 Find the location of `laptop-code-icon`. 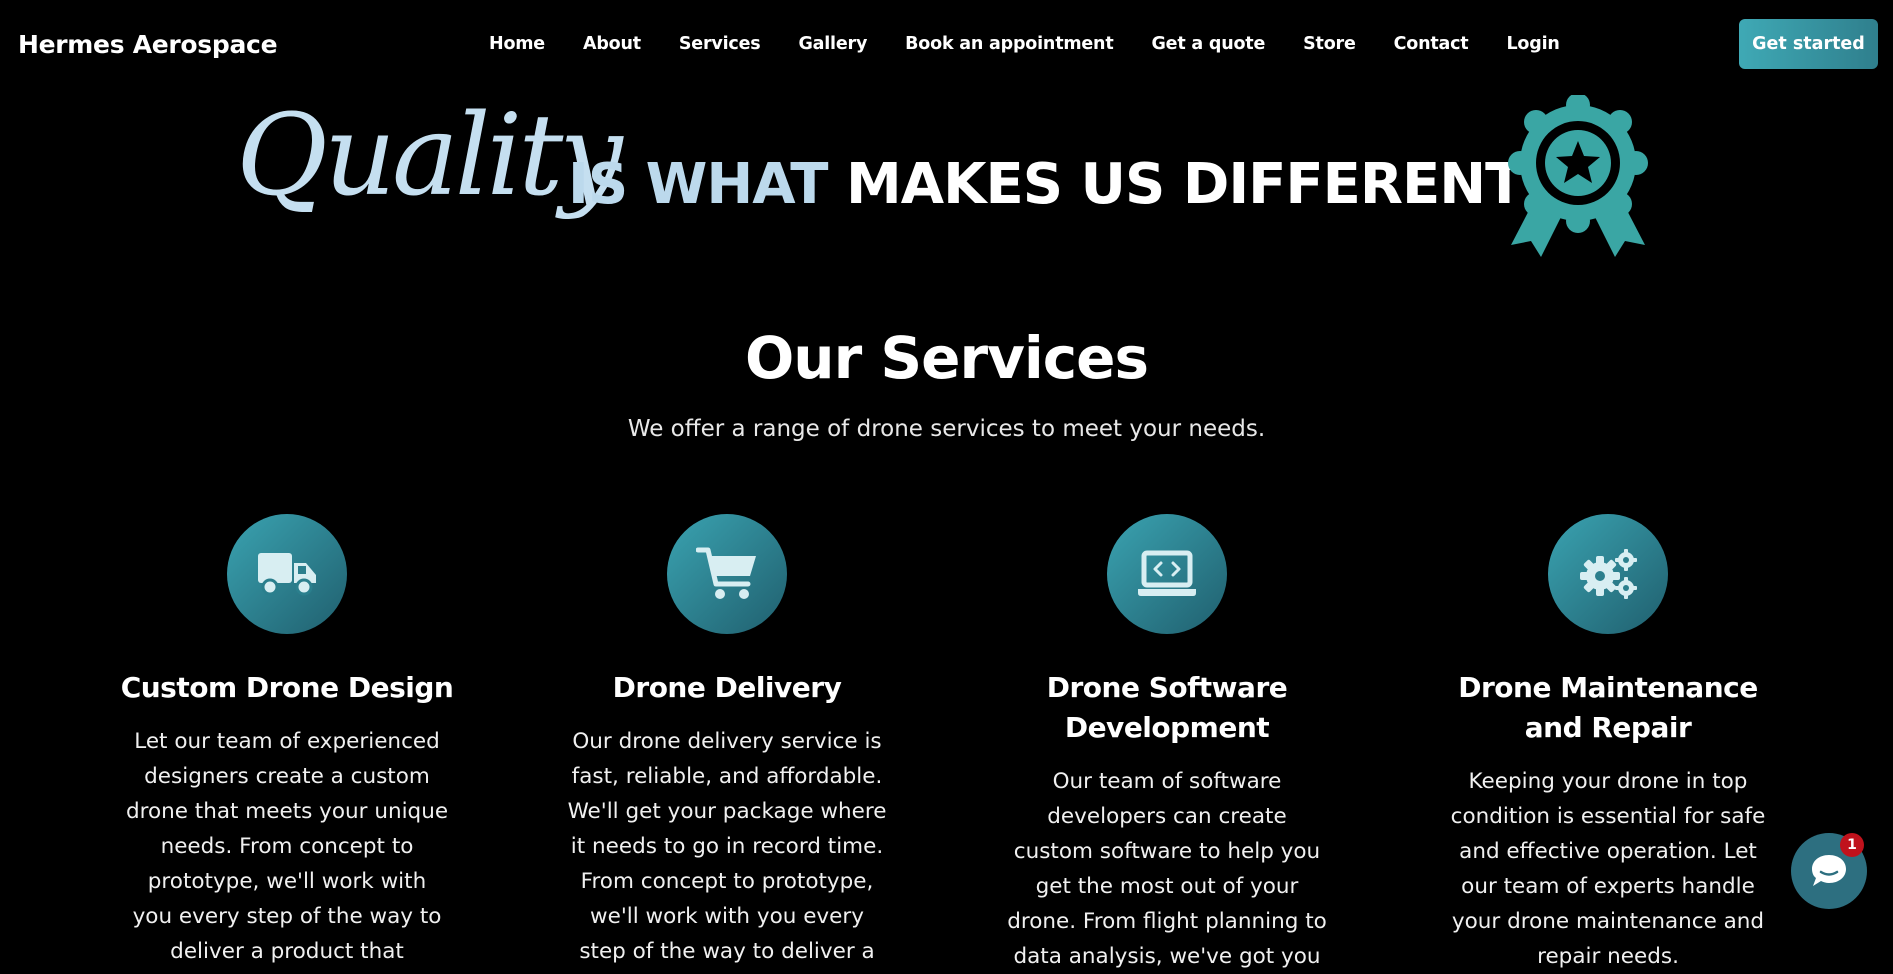

laptop-code-icon is located at coordinates (1167, 573).